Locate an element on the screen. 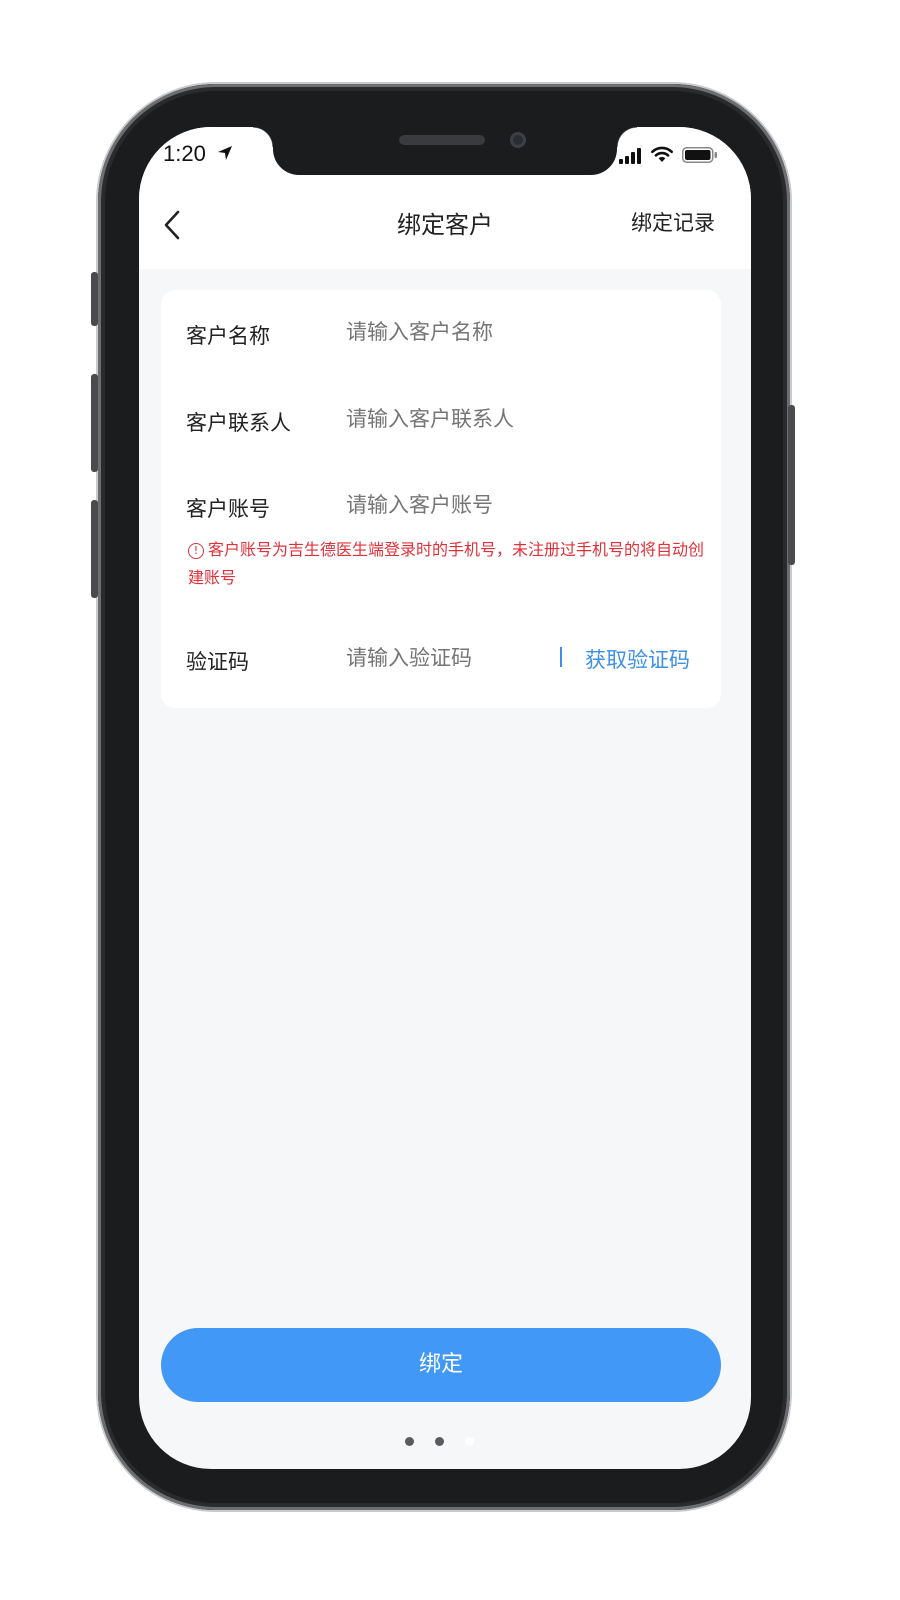  bind-records-link: 绑定记录 is located at coordinates (673, 222).